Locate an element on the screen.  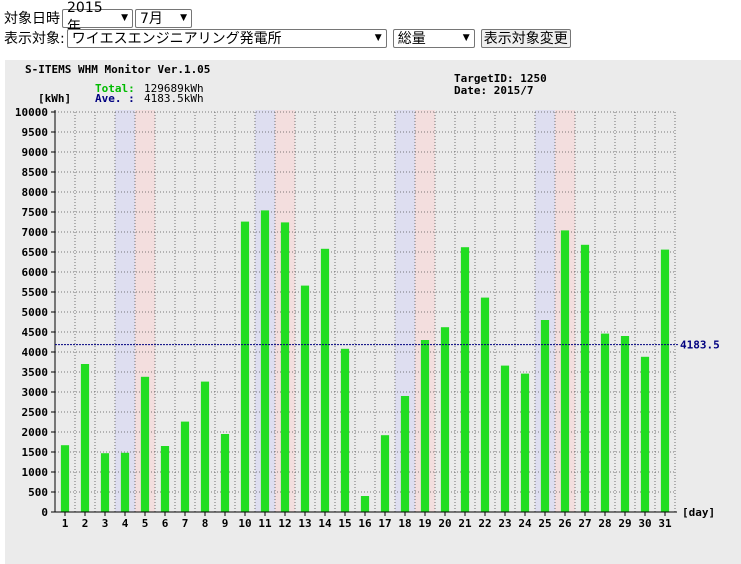
x-tick-label: 1 is located at coordinates (65, 523).